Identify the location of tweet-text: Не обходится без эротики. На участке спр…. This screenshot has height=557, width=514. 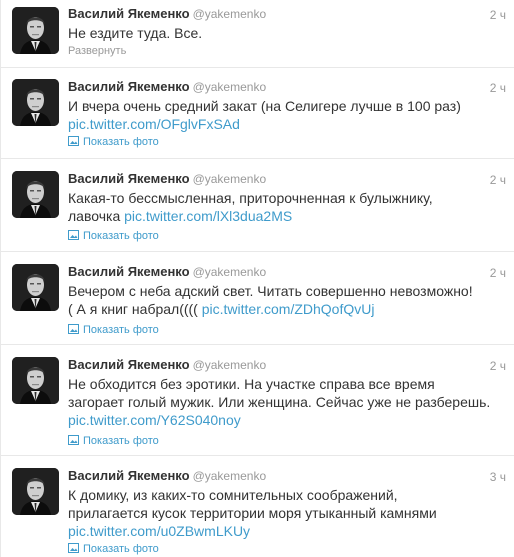
(284, 402).